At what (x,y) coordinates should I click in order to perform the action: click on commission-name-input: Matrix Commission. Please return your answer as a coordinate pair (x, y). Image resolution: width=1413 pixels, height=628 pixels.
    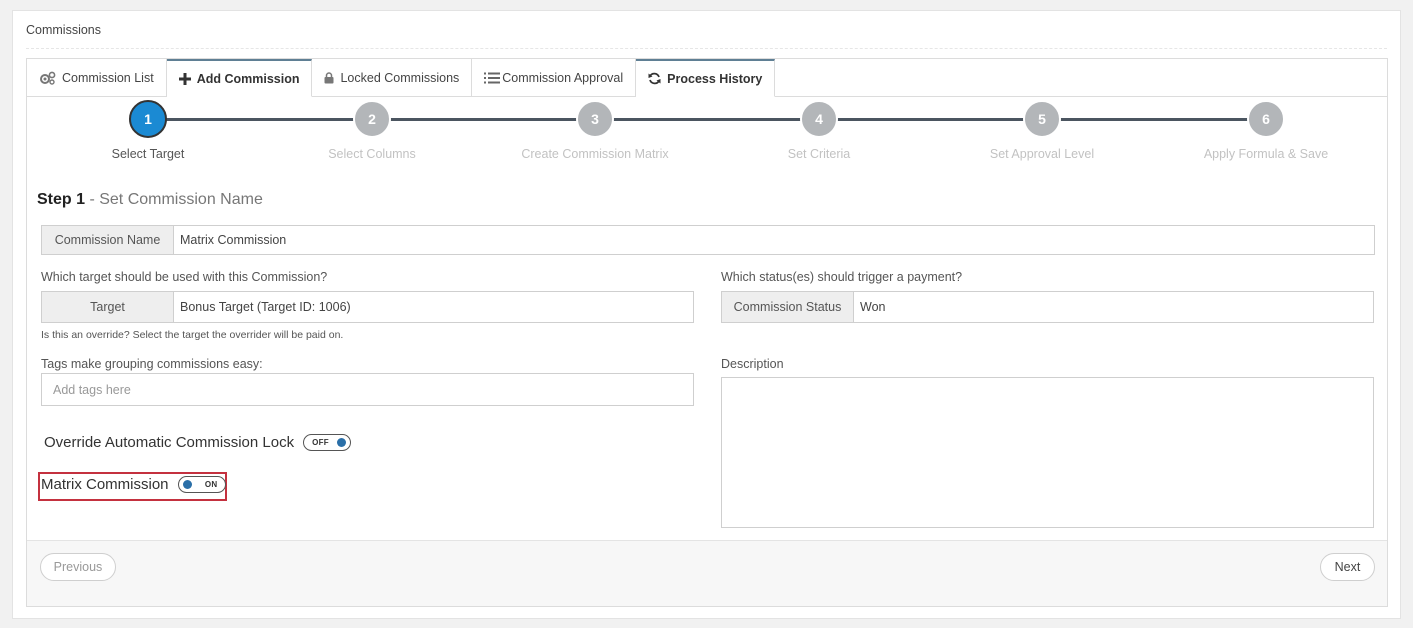
    Looking at the image, I should click on (774, 240).